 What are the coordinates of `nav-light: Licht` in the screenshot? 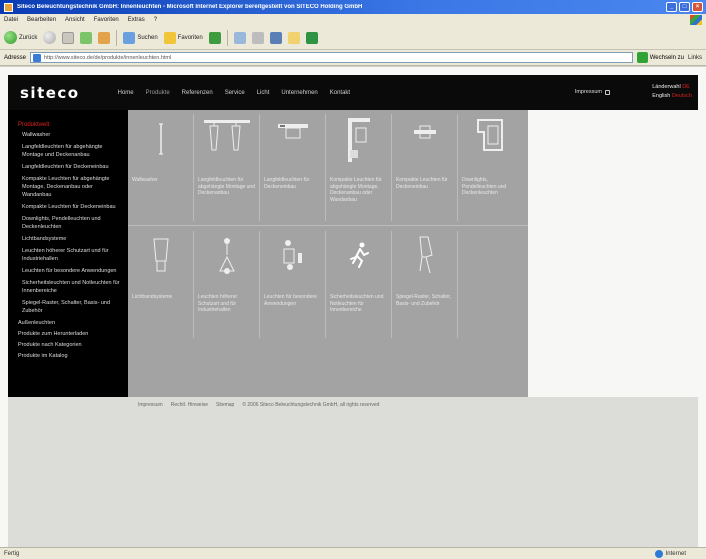 It's located at (263, 93).